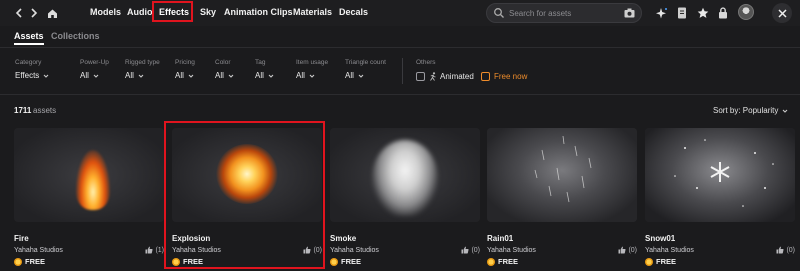  Describe the element at coordinates (660, 238) in the screenshot. I see `asset-title: Snow01` at that location.